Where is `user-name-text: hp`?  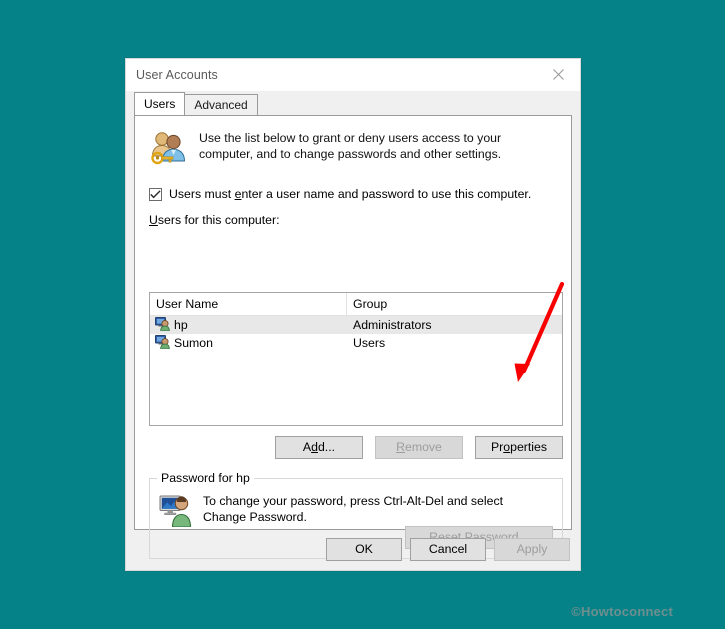 user-name-text: hp is located at coordinates (181, 325).